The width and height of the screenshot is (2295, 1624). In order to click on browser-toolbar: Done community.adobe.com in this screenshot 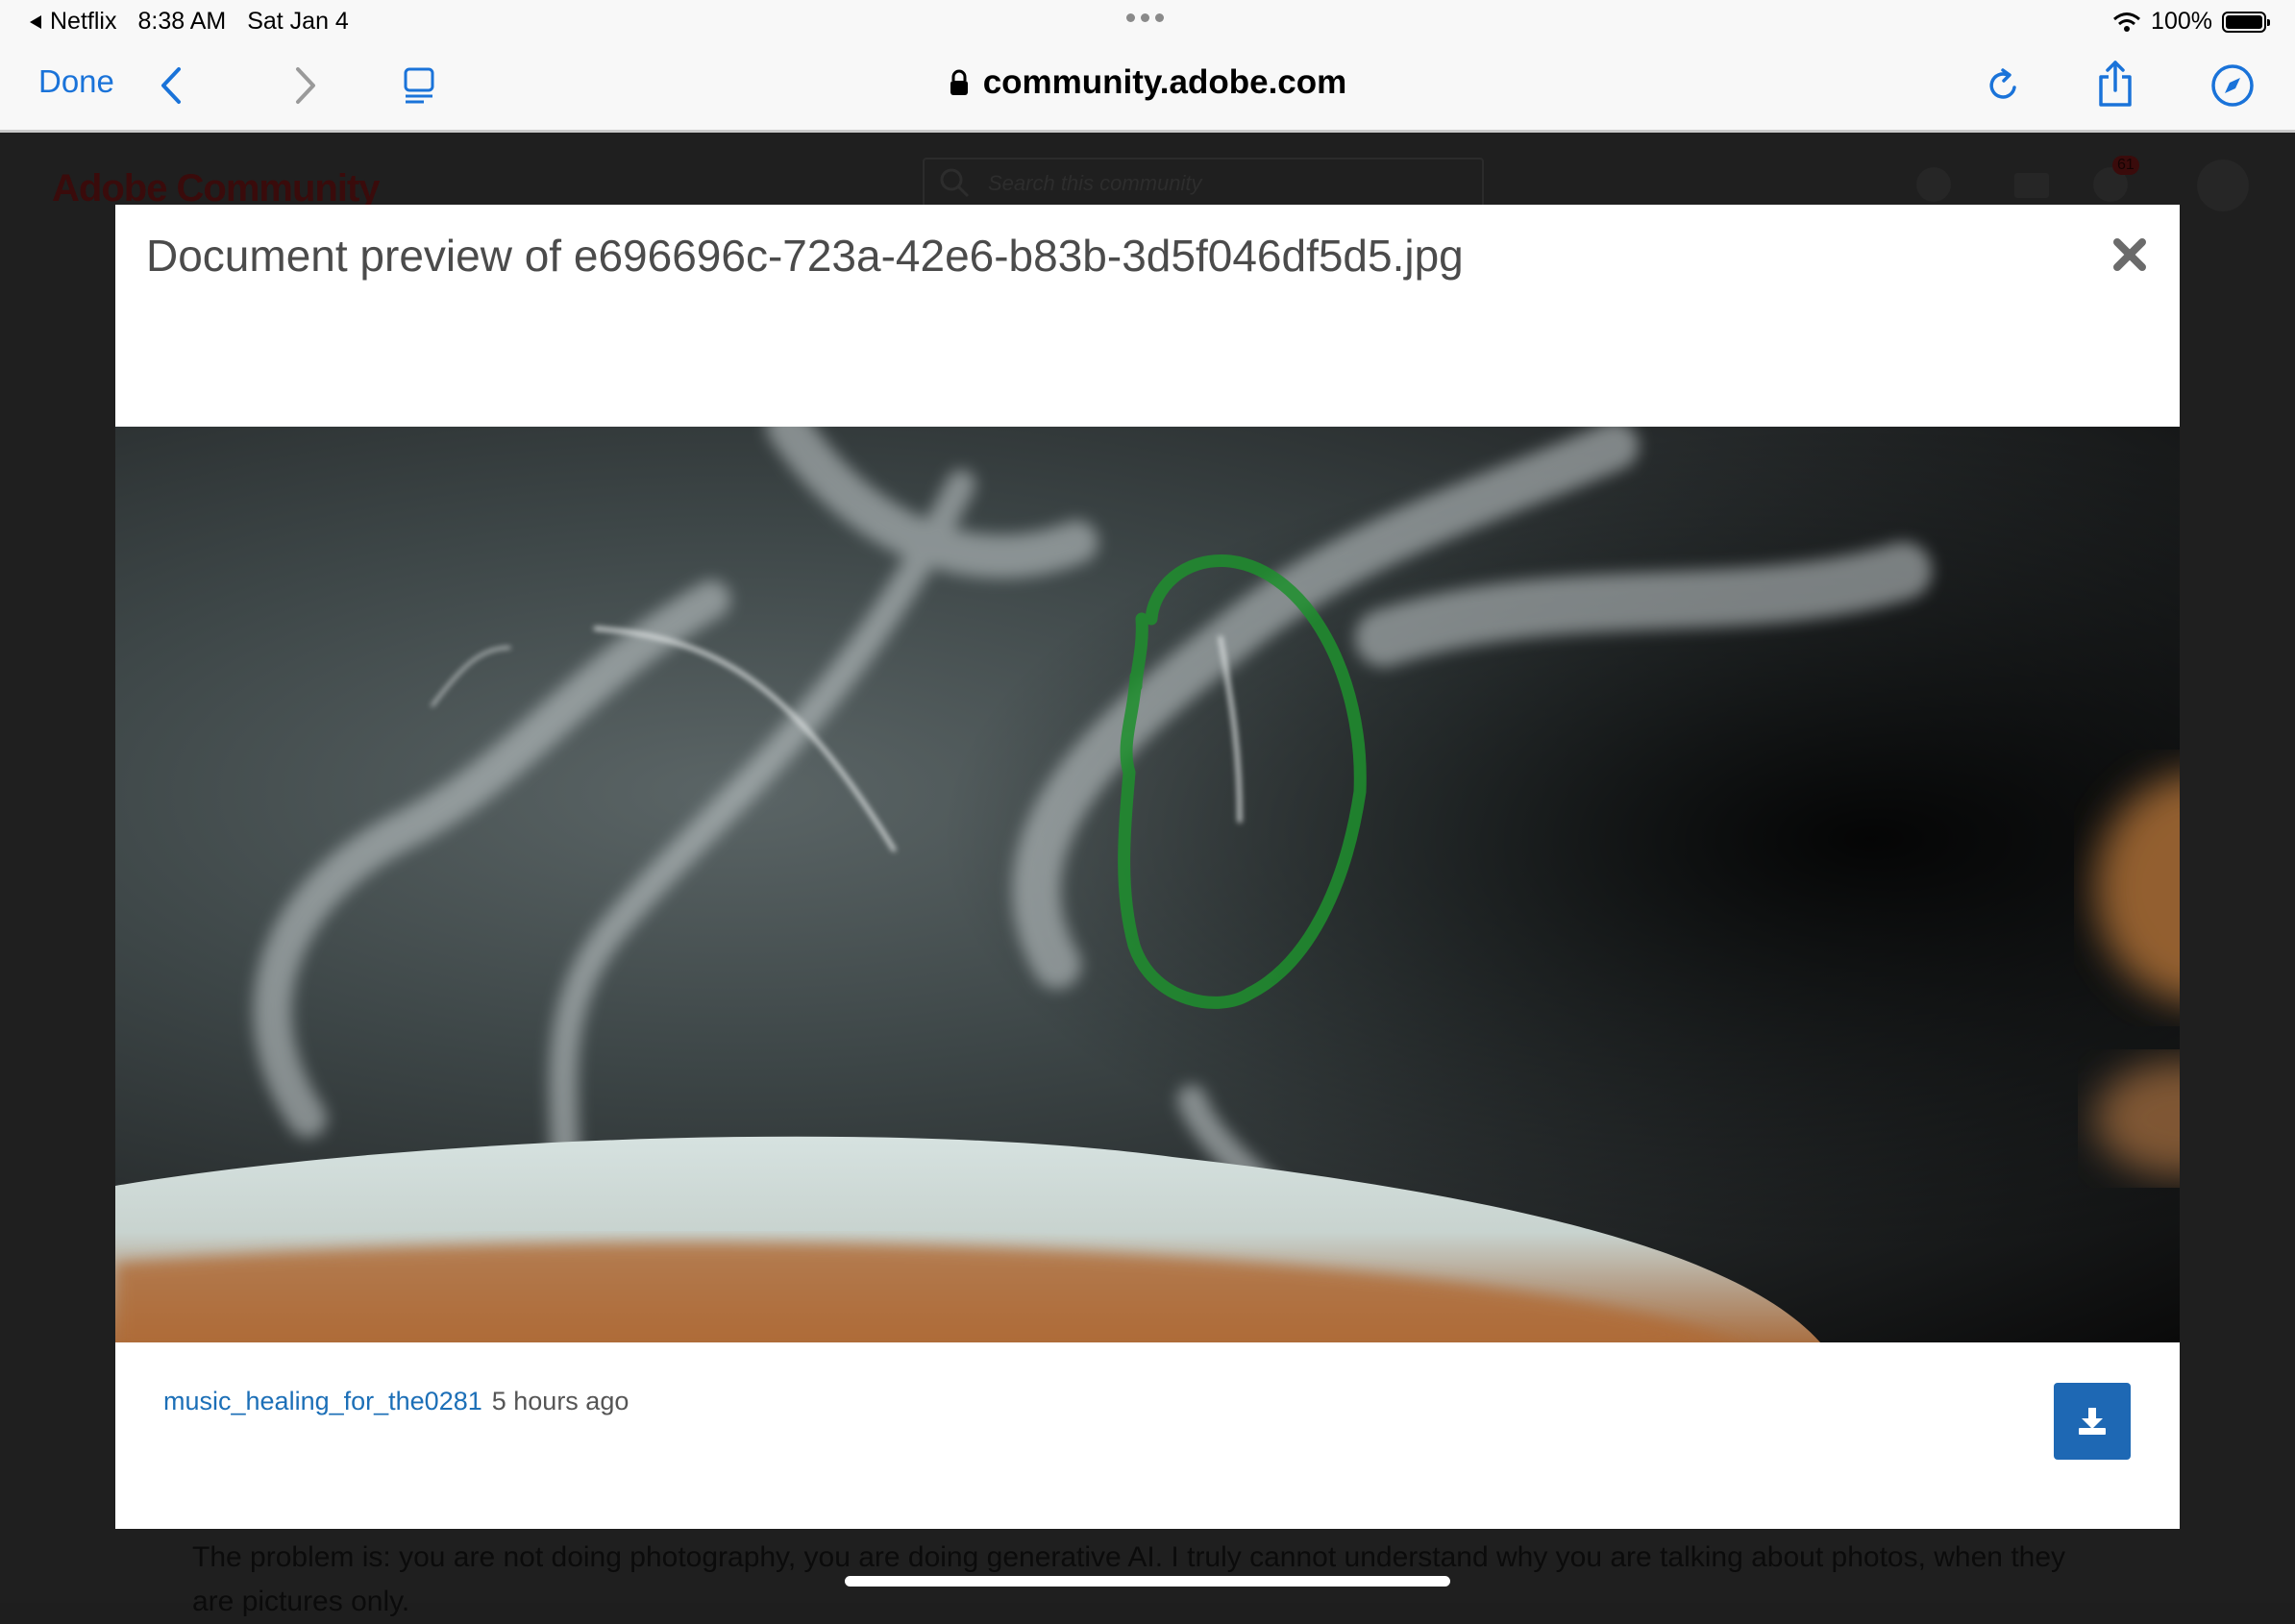, I will do `click(1147, 88)`.